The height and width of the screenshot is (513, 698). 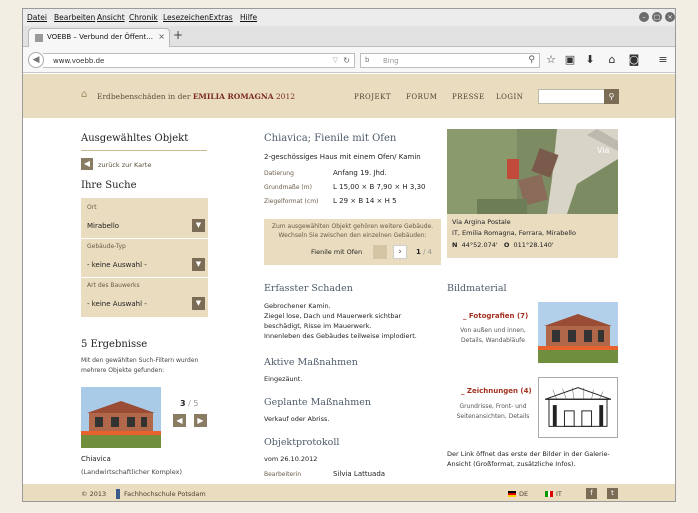 I want to click on flag-it-icon, so click(x=549, y=494).